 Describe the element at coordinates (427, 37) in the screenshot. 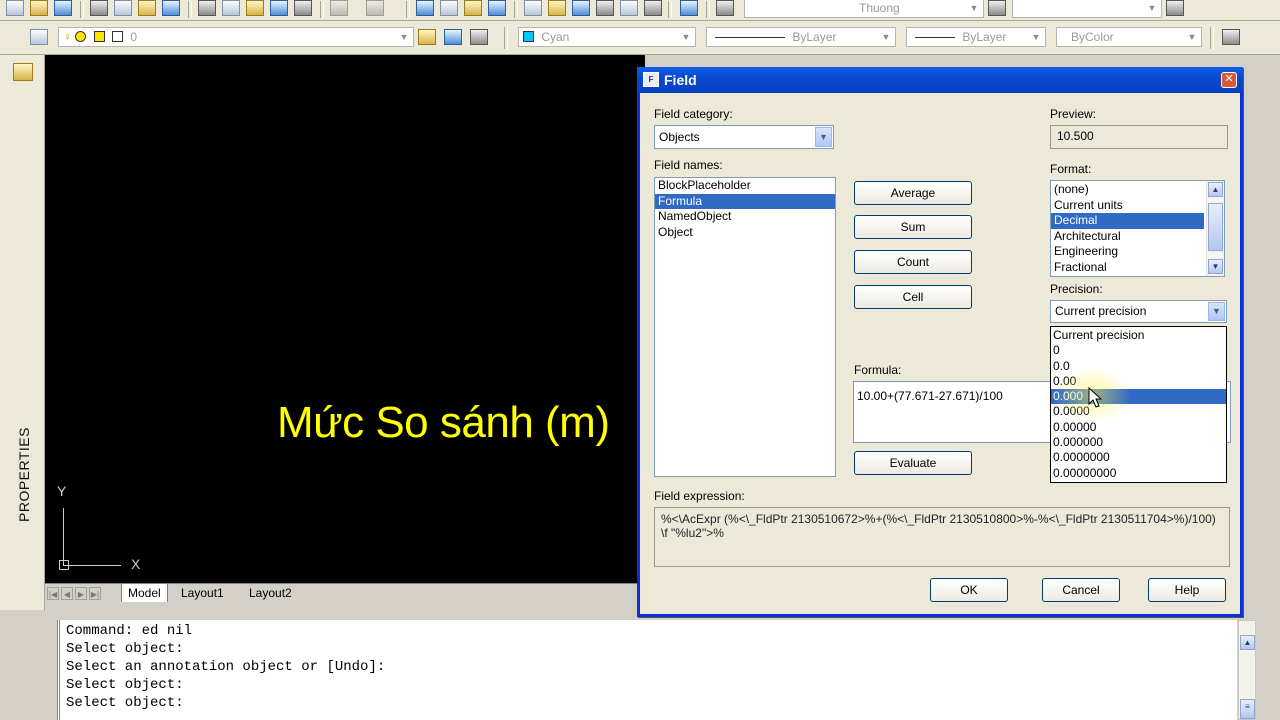

I see `make-object-layer-current-icon` at that location.